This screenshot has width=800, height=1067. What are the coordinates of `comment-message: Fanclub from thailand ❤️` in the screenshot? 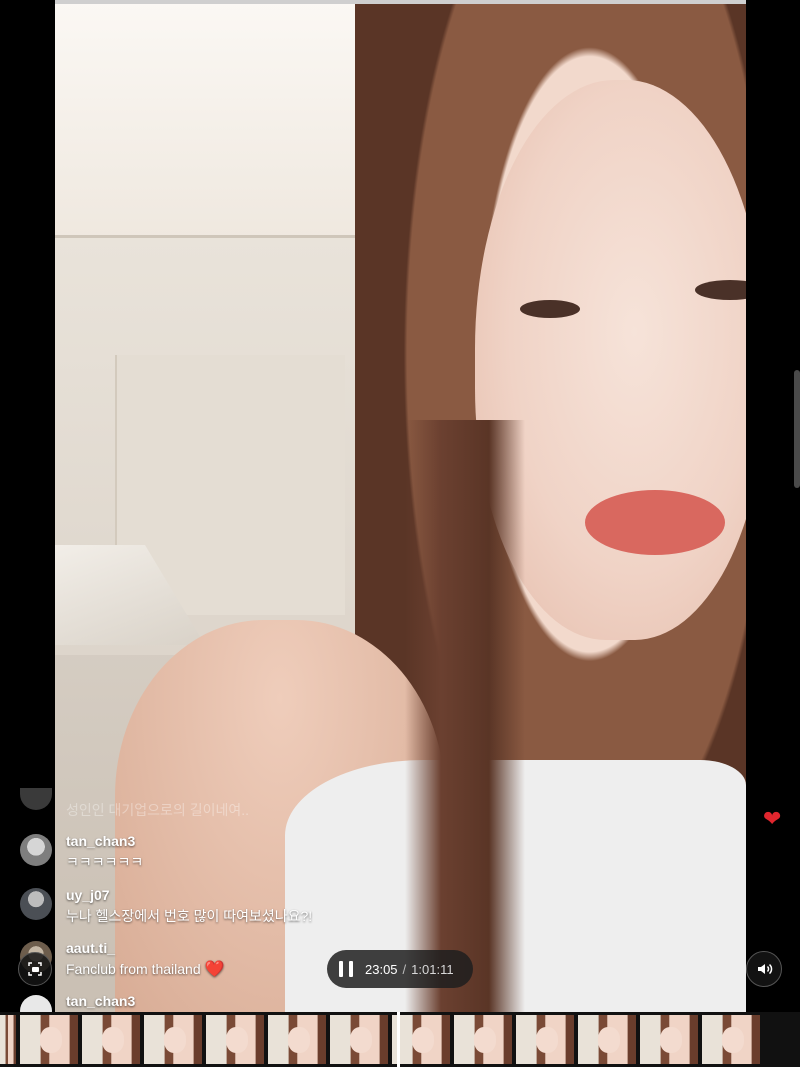 It's located at (145, 969).